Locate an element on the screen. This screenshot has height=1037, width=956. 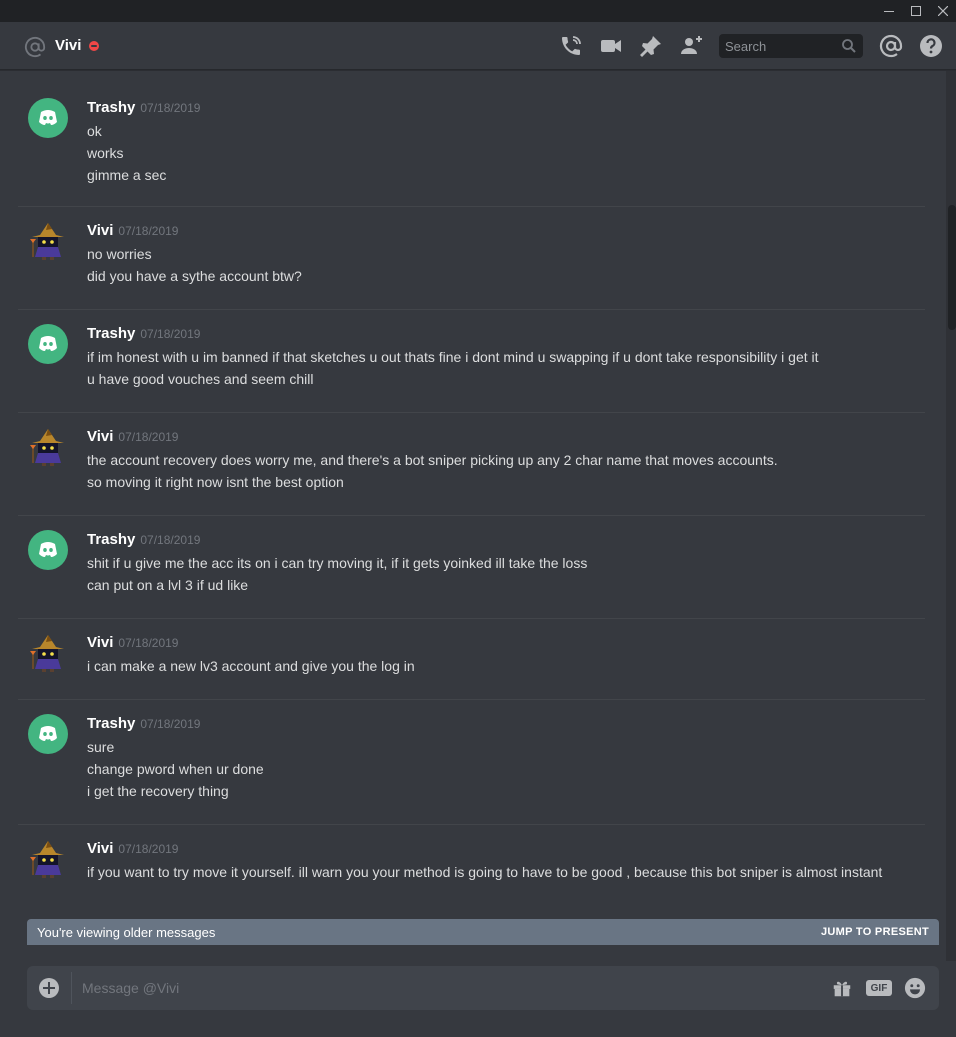
minimize-icon is located at coordinates (889, 11).